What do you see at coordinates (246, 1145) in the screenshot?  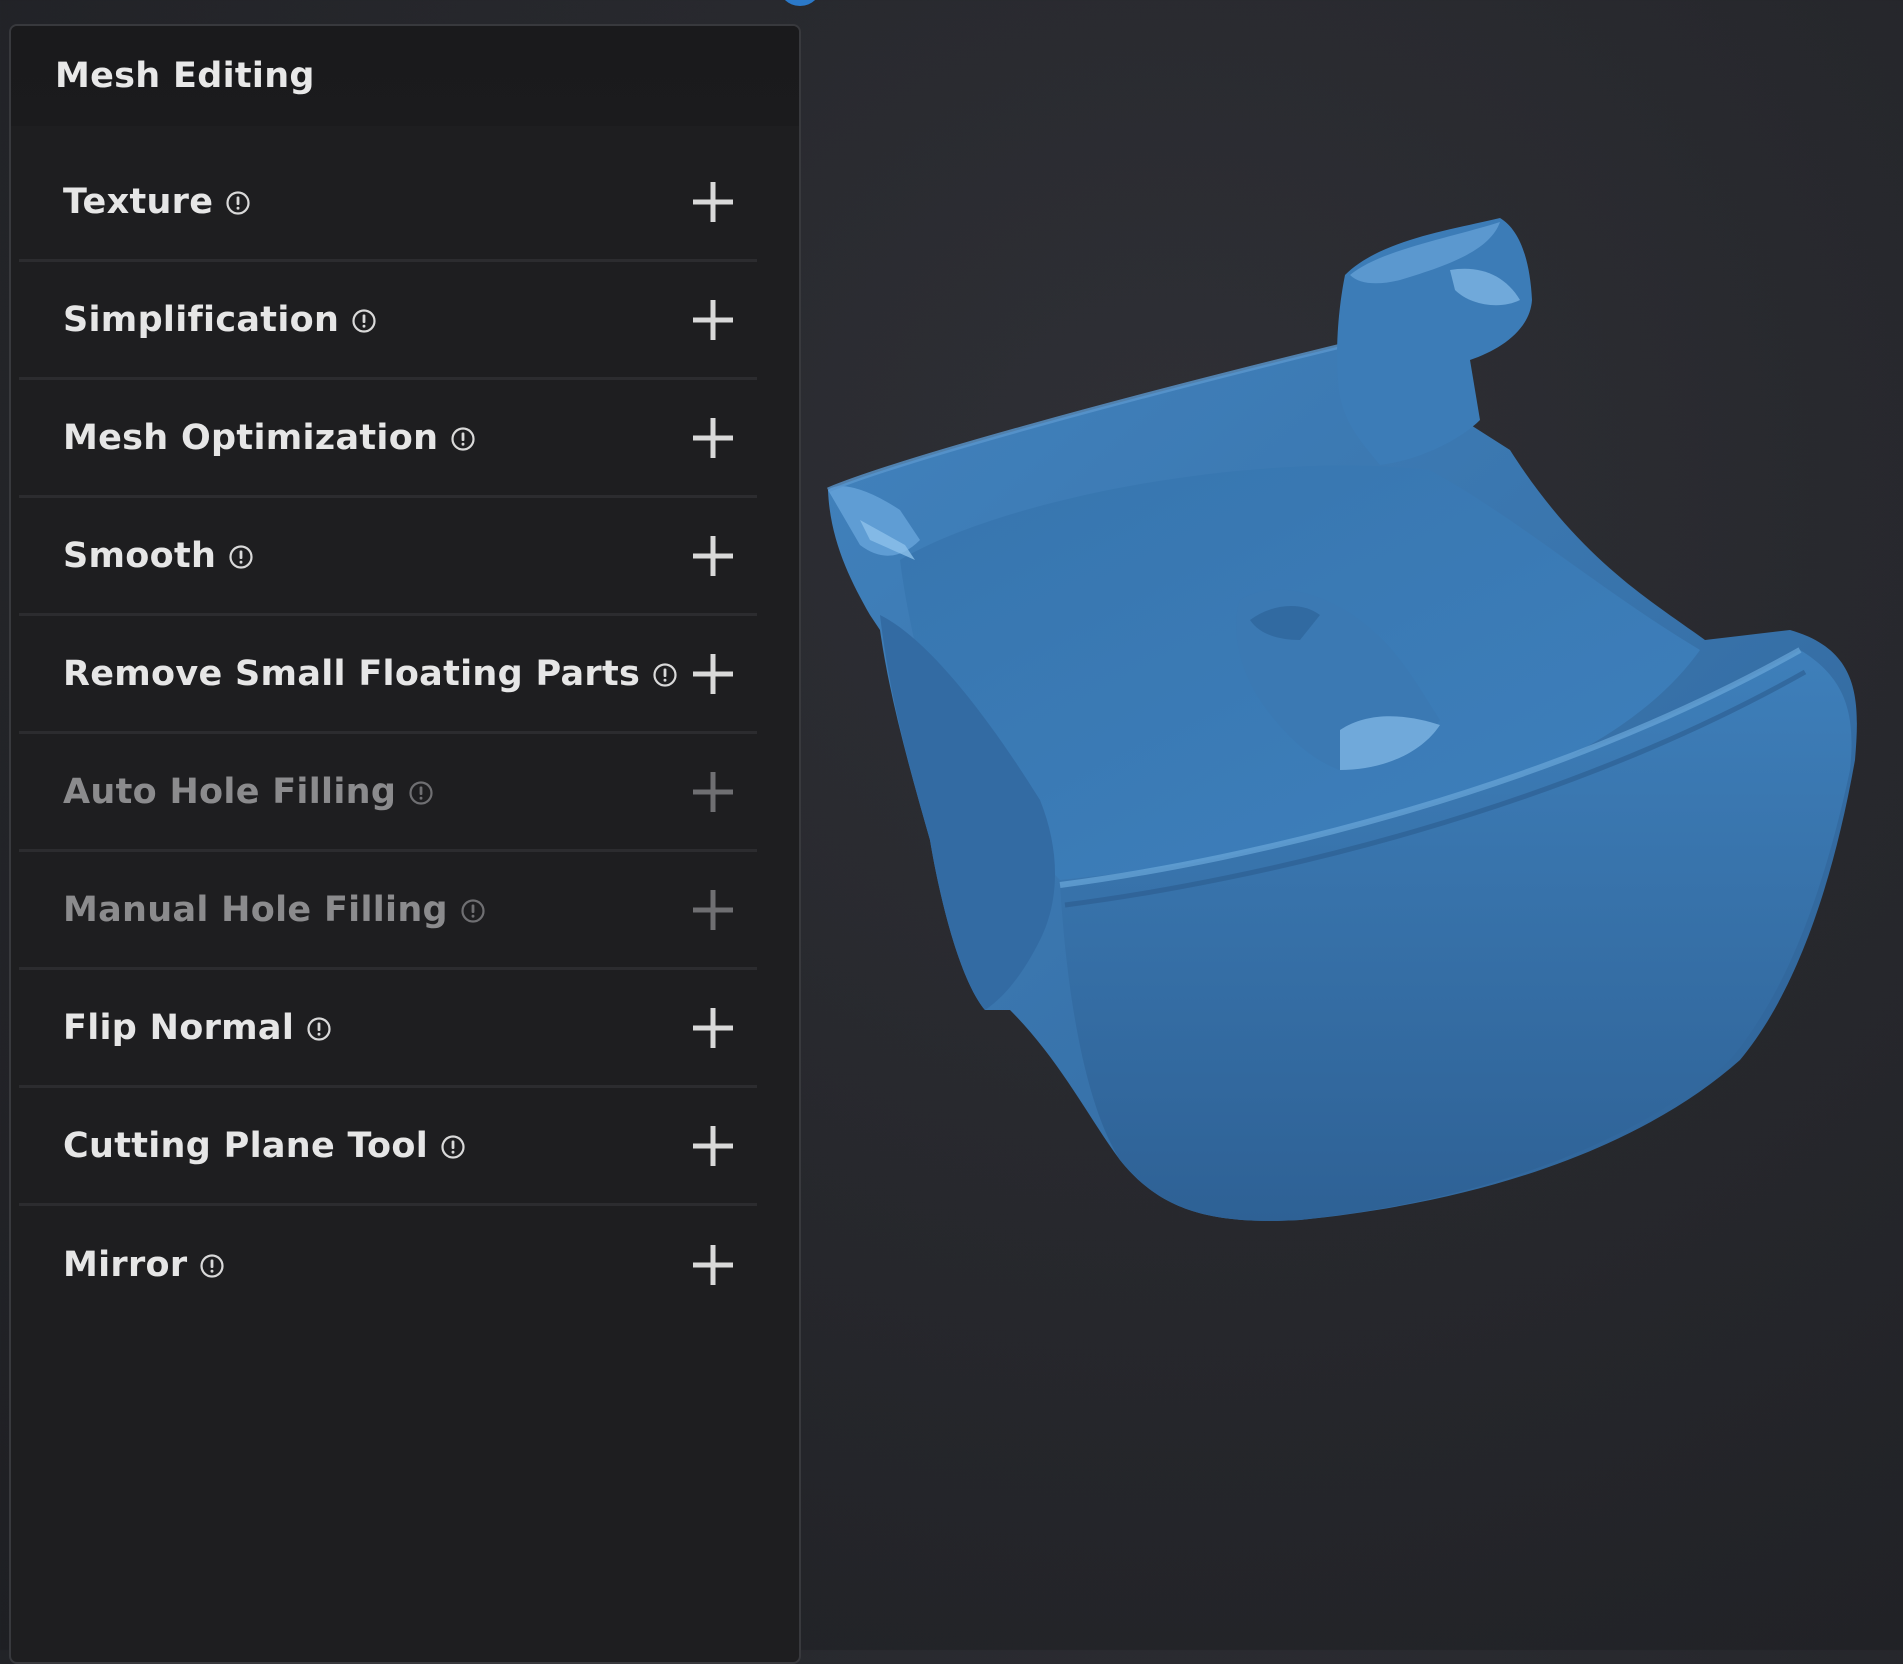 I see `tool-label: Cutting Plane Tool` at bounding box center [246, 1145].